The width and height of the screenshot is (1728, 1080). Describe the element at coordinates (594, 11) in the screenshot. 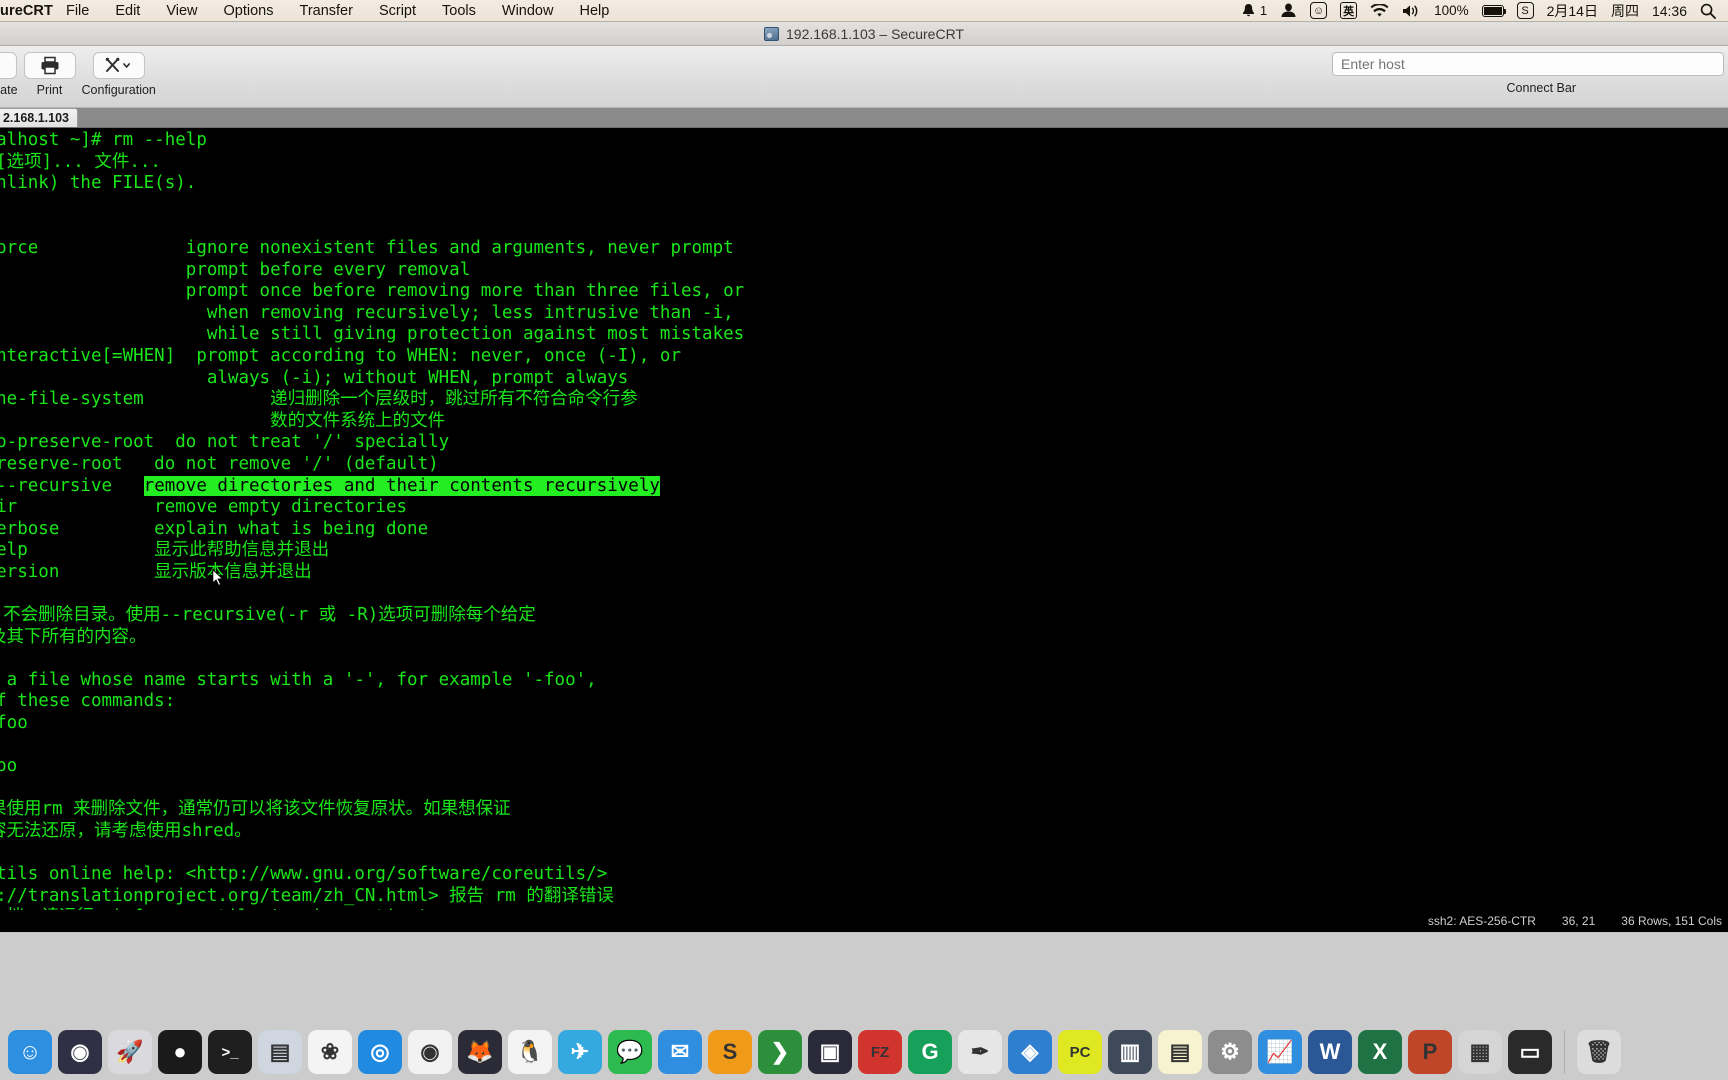

I see `menu-help: Help` at that location.